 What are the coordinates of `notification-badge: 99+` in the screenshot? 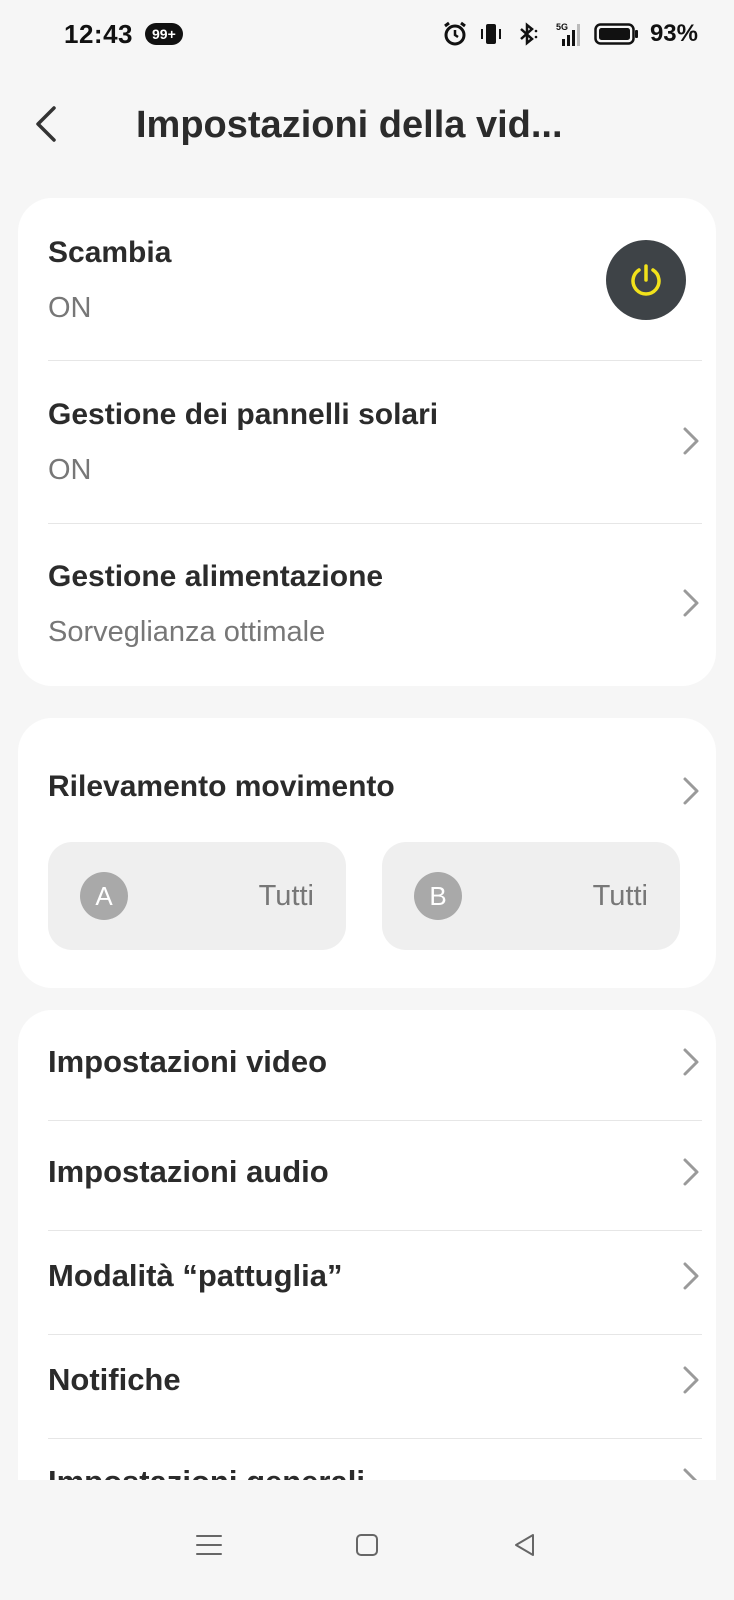 It's located at (164, 34).